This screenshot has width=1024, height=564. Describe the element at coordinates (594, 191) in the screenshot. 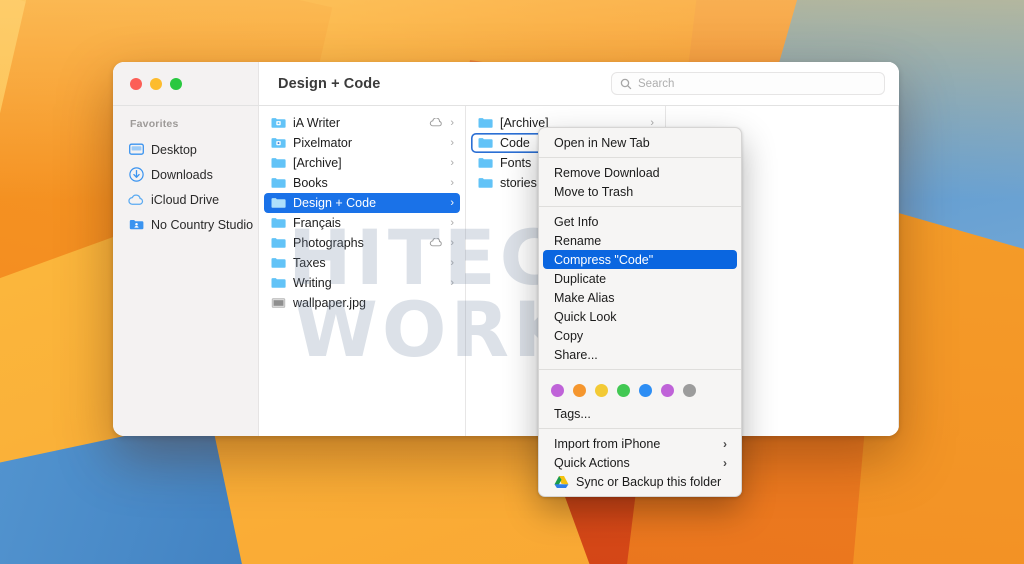

I see `menu-item-label: Move to Trash` at that location.